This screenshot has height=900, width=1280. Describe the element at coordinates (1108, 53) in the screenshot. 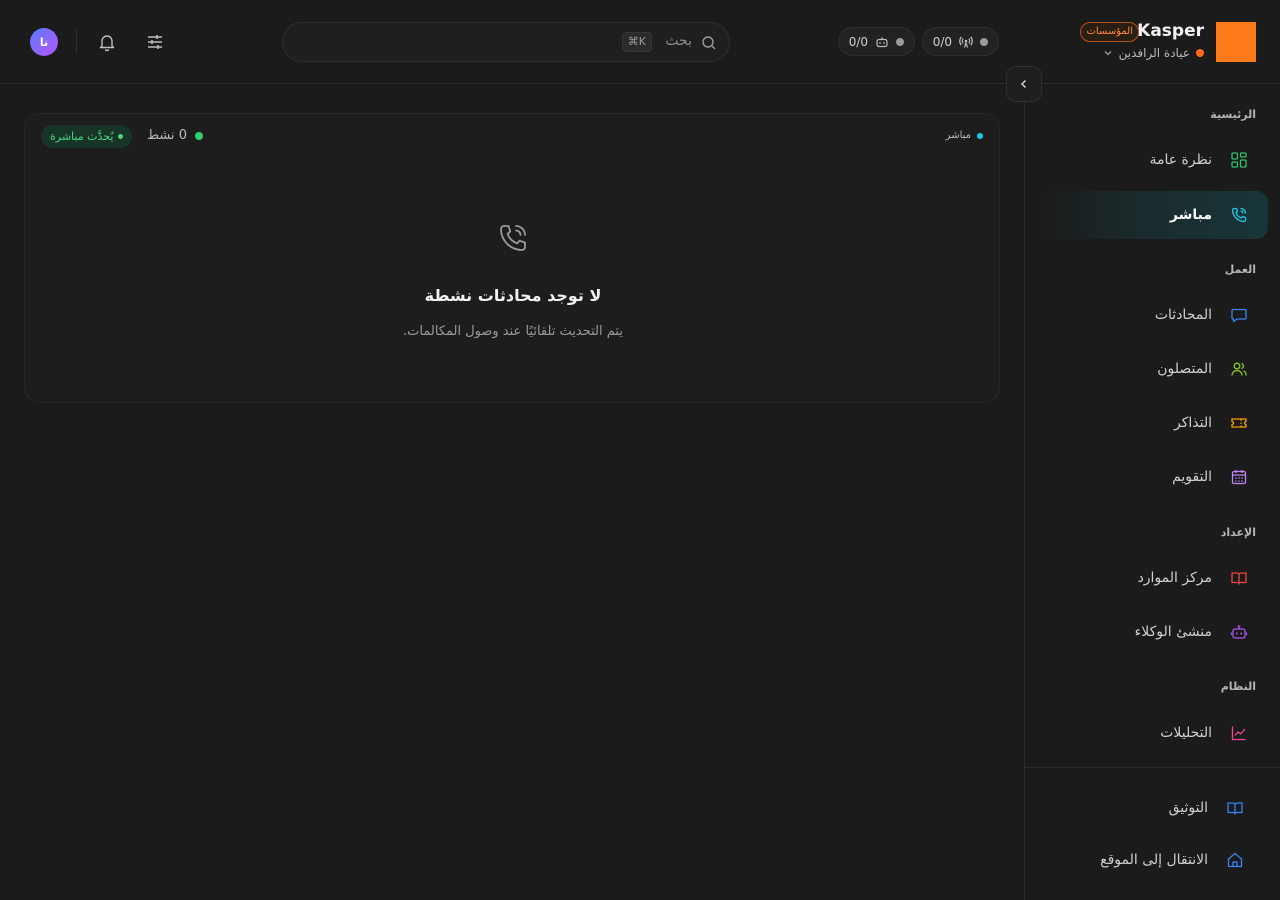

I see `chevron-down-icon` at that location.